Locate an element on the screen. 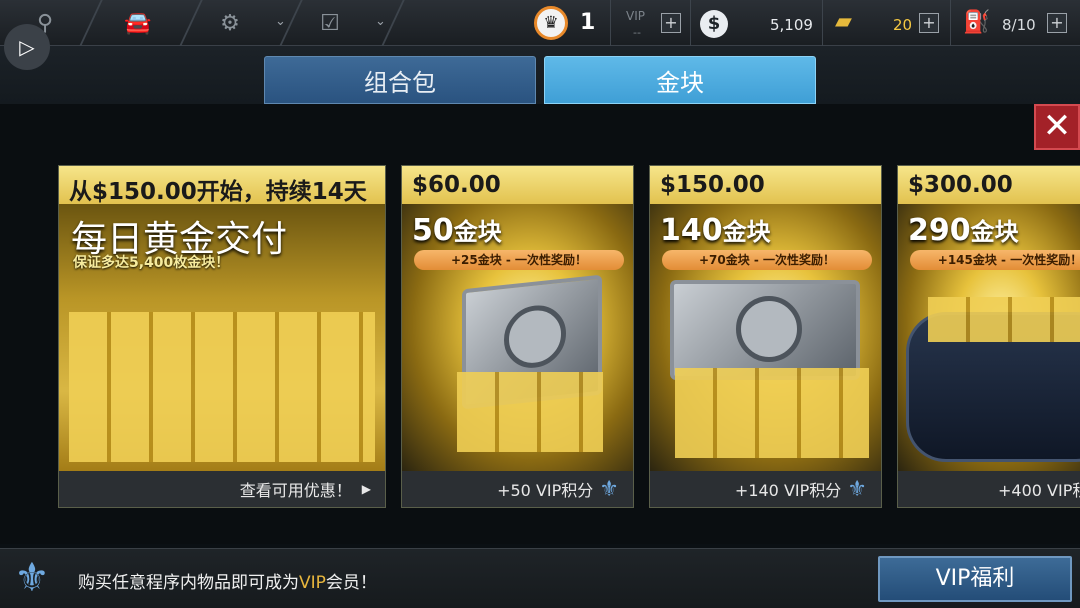 This screenshot has height=608, width=1080. price-label: $60.00 is located at coordinates (517, 185).